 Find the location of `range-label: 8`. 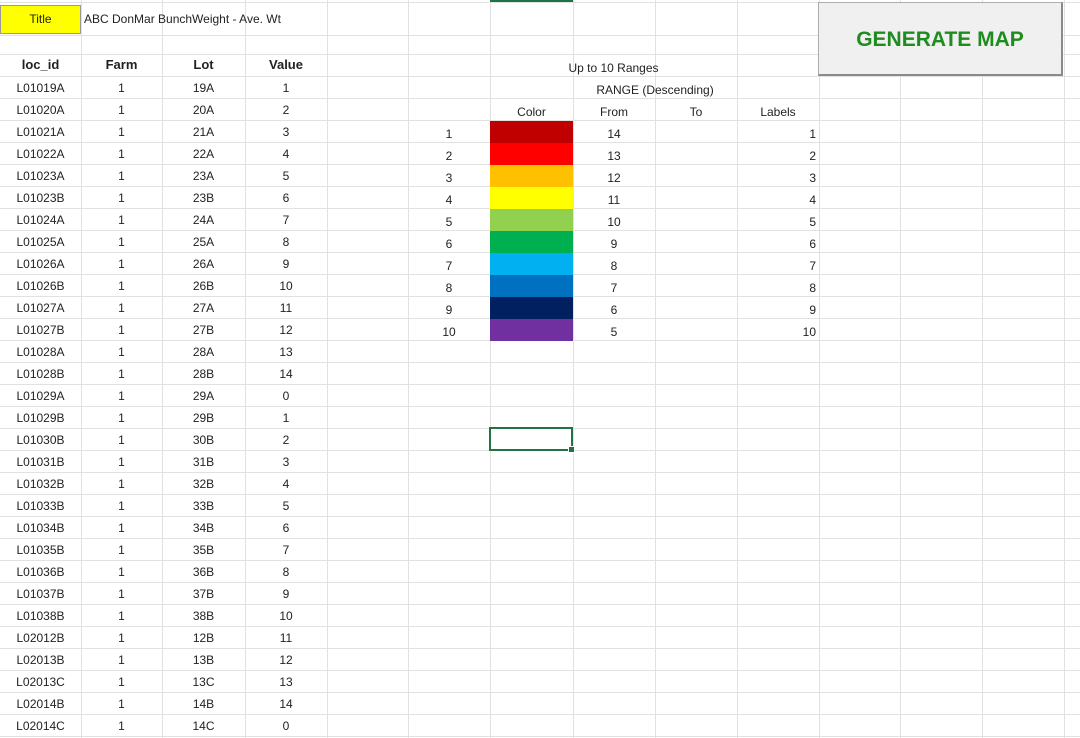

range-label: 8 is located at coordinates (778, 288).